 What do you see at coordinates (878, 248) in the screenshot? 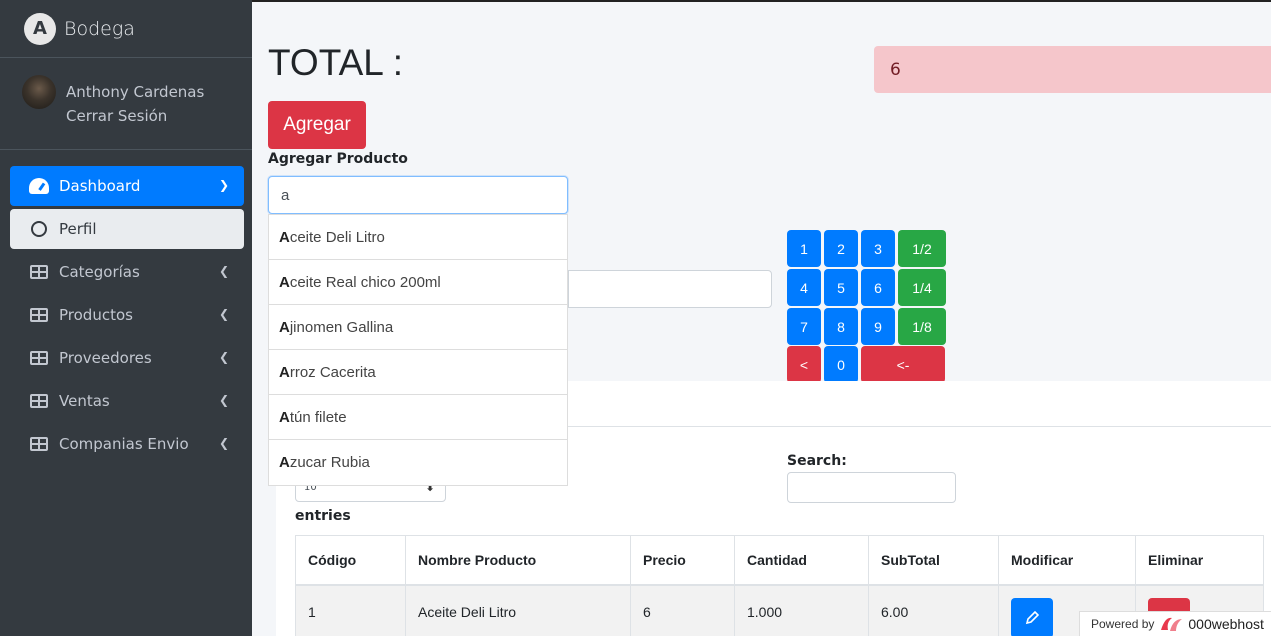
I see `key-3: 3` at bounding box center [878, 248].